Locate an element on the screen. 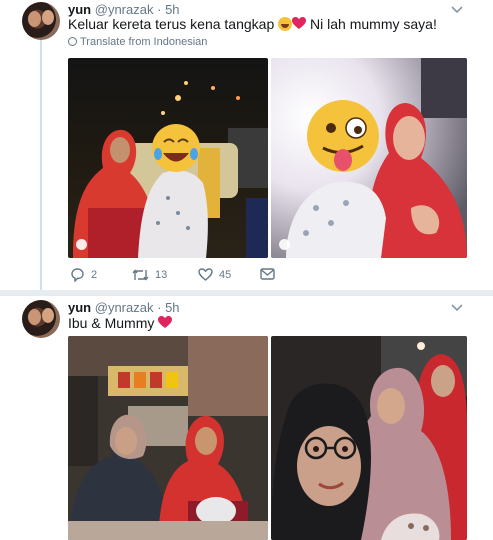 This screenshot has width=493, height=540. tweet-text-part2: Ni lah mummy saya! is located at coordinates (373, 24).